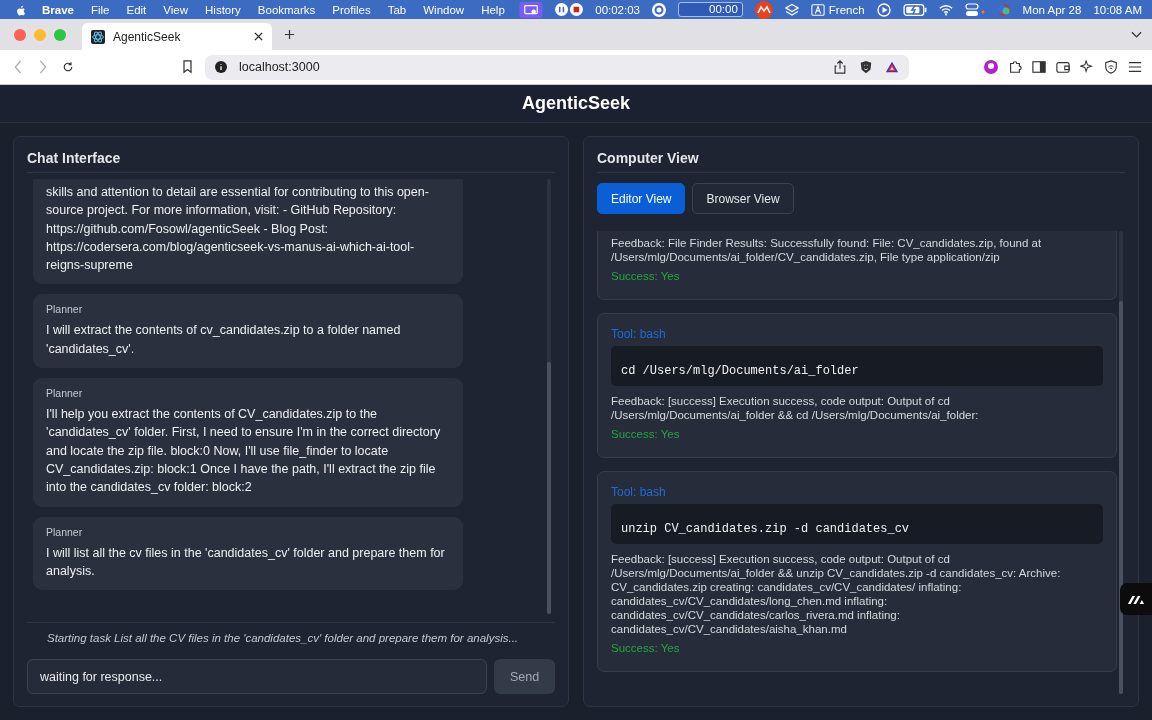 Image resolution: width=1152 pixels, height=720 pixels. I want to click on floating-widget-button, so click(1136, 599).